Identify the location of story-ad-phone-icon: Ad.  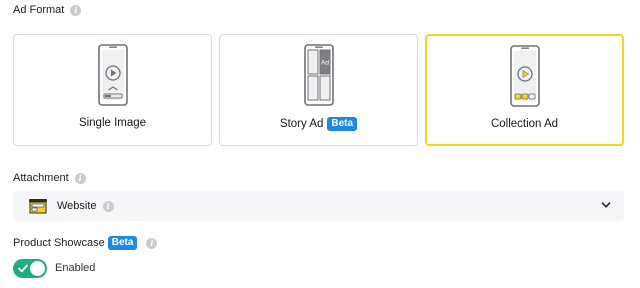
(318, 75).